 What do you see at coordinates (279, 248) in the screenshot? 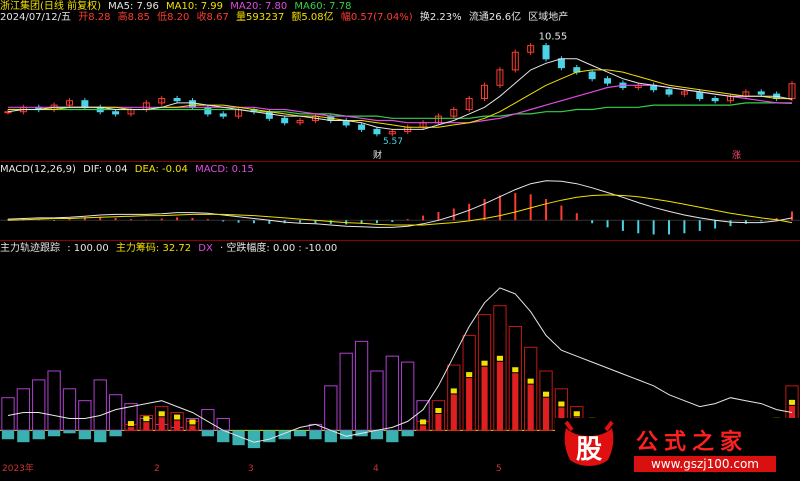
I see `indicator-range: · 空跌幅度: 0.00 : -10.00` at bounding box center [279, 248].